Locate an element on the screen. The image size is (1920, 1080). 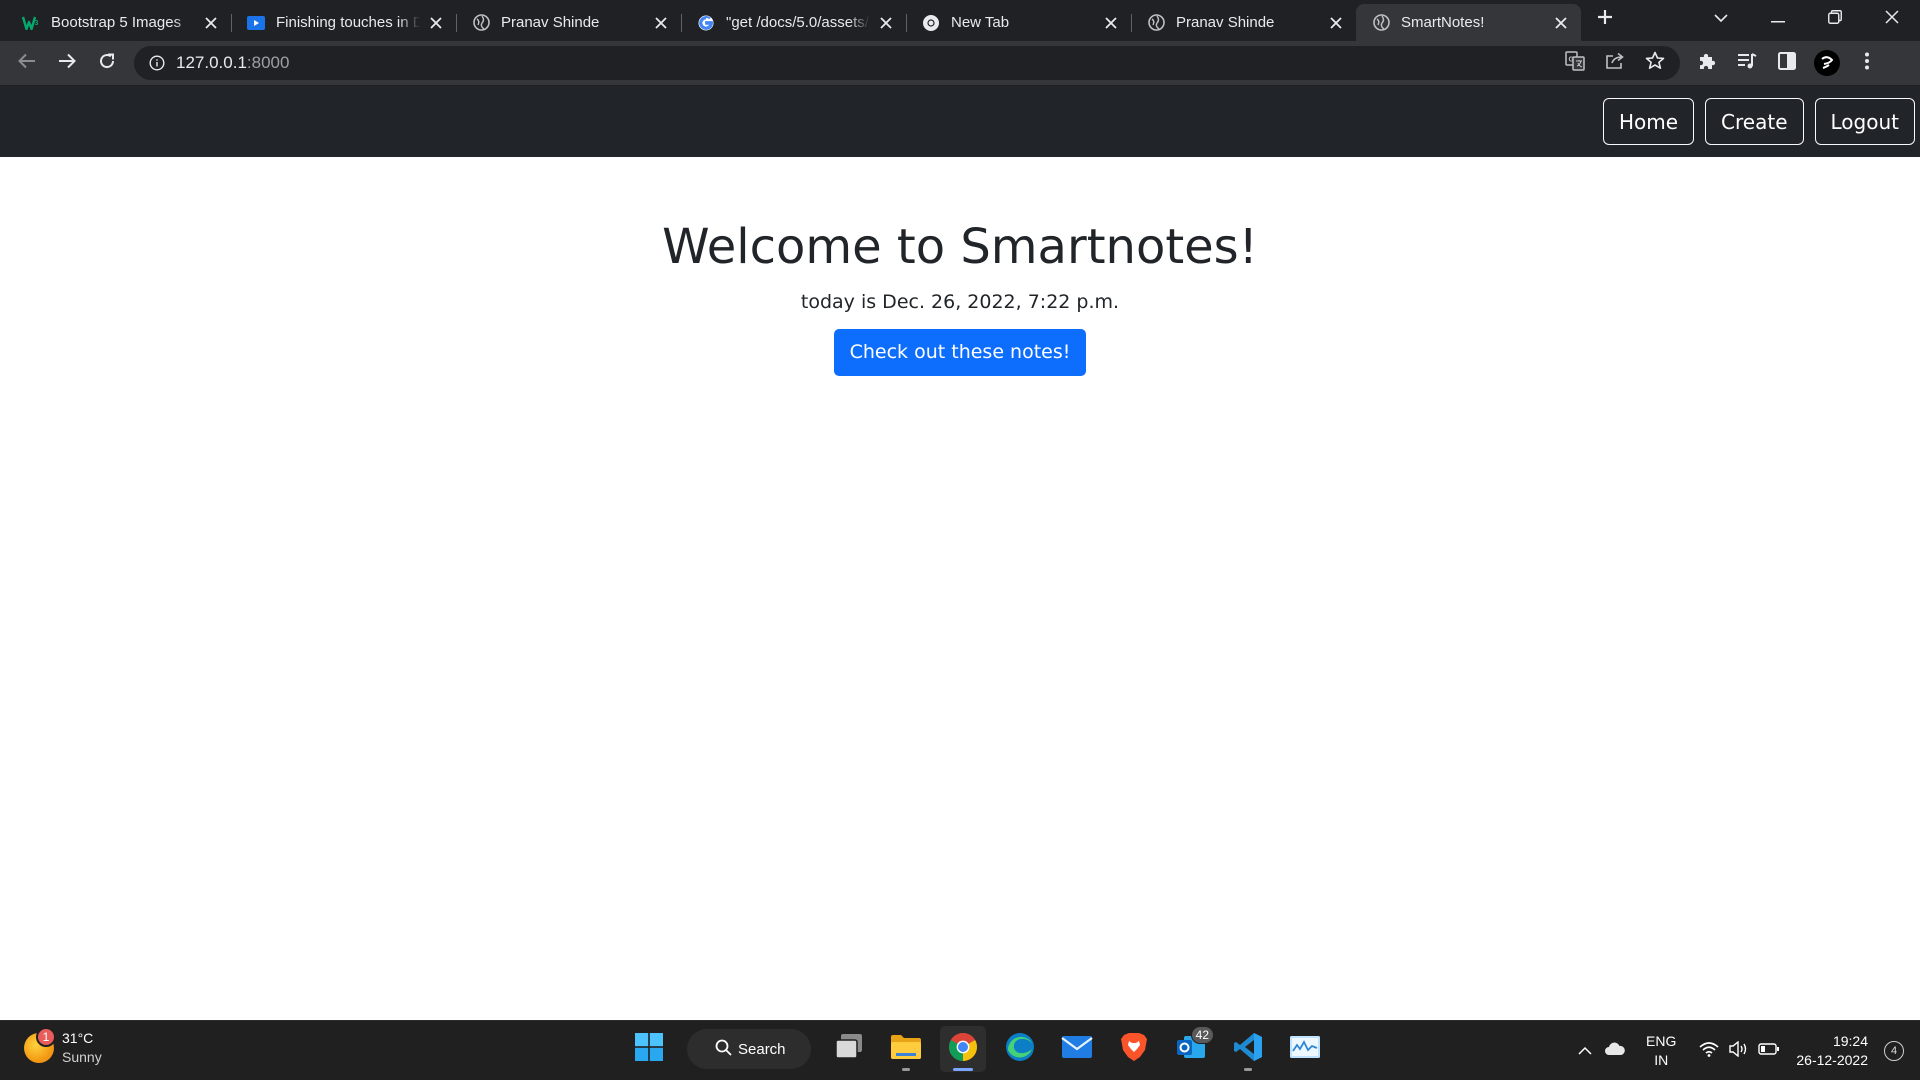
tab-finishing-touches: Finishing touches in Django is located at coordinates (343, 22).